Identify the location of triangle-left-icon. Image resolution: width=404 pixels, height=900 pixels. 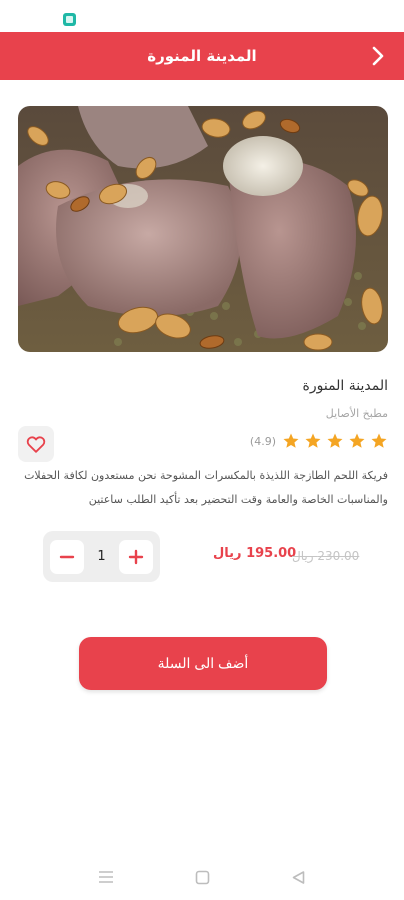
(298, 877).